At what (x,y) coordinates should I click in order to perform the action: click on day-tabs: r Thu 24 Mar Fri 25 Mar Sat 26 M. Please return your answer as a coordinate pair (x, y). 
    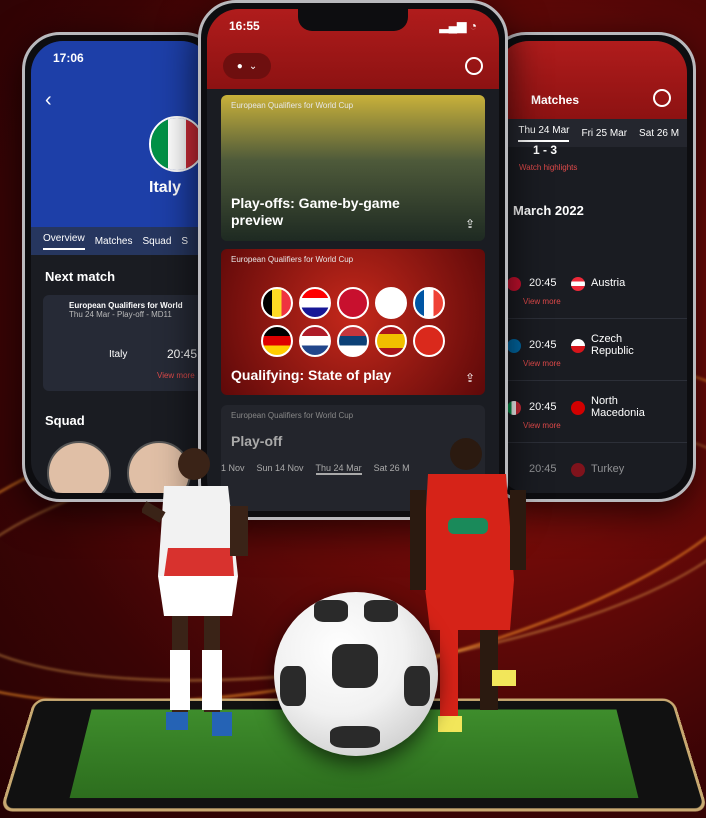
    Looking at the image, I should click on (592, 133).